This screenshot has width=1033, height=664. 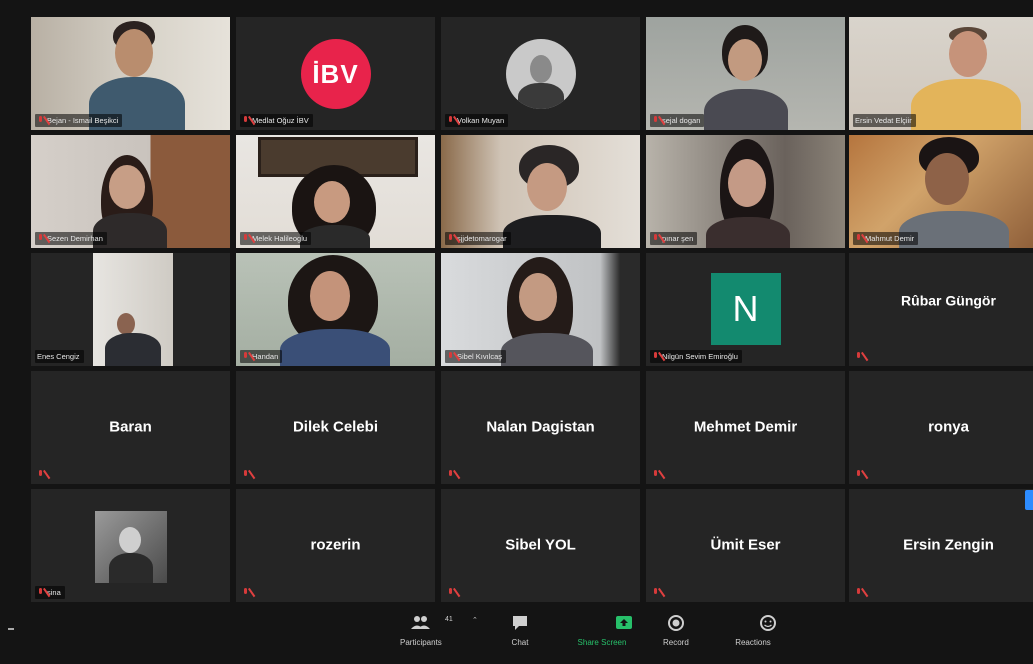 What do you see at coordinates (753, 630) in the screenshot?
I see `reactions-button: Reactions` at bounding box center [753, 630].